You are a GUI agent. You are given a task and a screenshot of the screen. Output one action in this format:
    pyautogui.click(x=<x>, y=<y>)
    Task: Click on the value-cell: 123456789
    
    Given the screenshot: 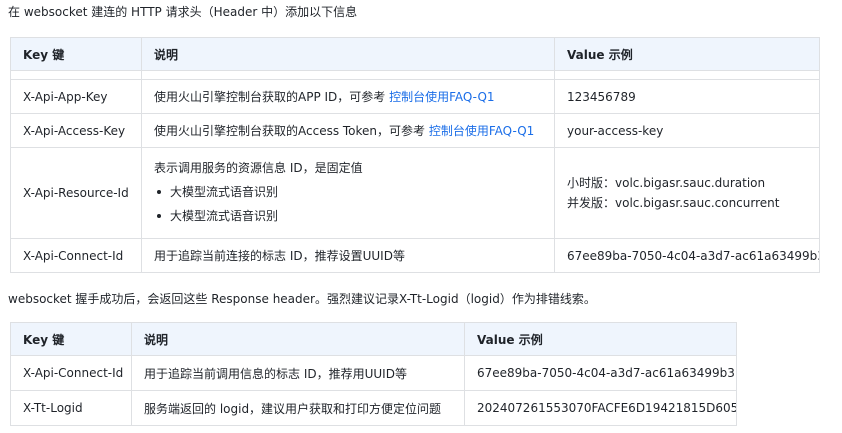 What is the action you would take?
    pyautogui.click(x=687, y=96)
    